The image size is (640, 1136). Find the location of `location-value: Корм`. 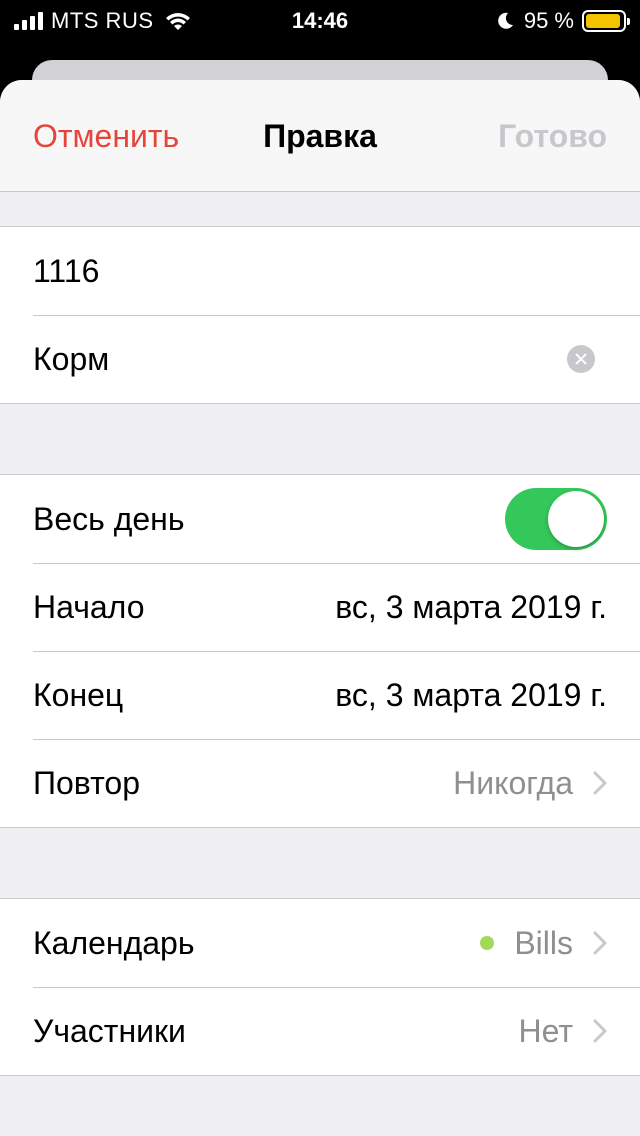

location-value: Корм is located at coordinates (300, 359).